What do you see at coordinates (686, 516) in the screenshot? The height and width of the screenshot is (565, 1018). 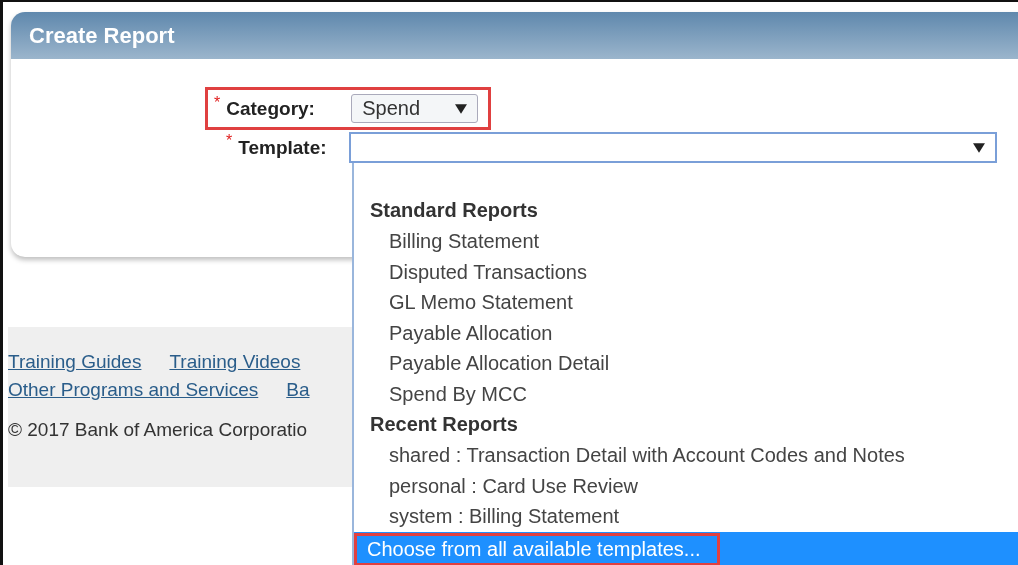 I see `dropdown-option: system : Billing Statement` at bounding box center [686, 516].